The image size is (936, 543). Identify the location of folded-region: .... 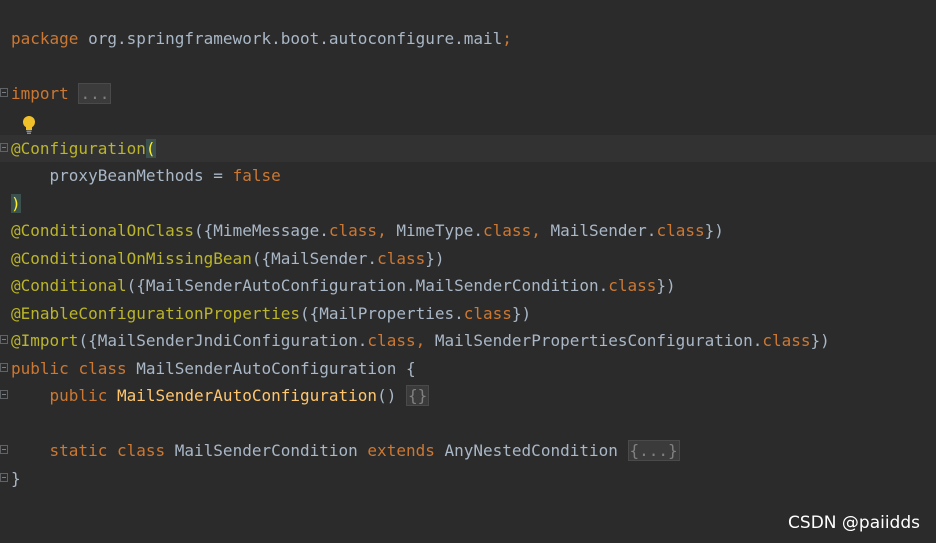
(95, 93).